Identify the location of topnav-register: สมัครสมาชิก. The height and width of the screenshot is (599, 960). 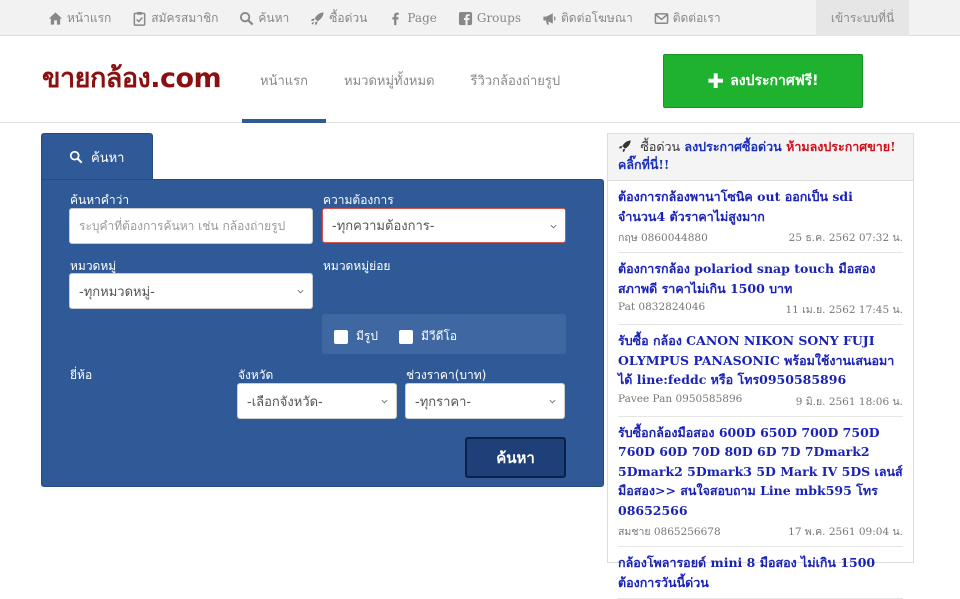
(175, 18).